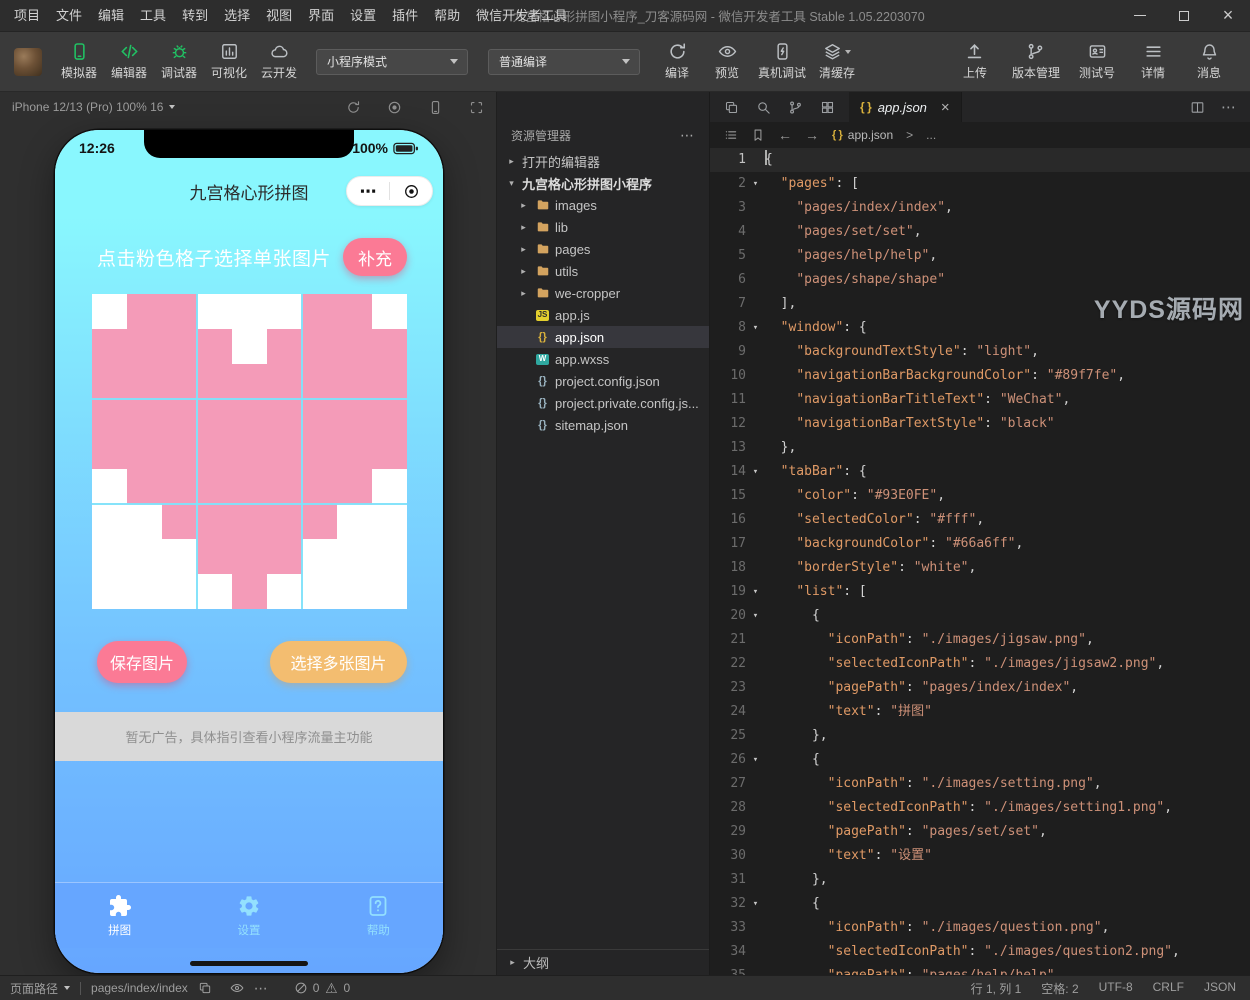 Image resolution: width=1250 pixels, height=1000 pixels. Describe the element at coordinates (837, 61) in the screenshot. I see `clear-cache-button: 清缓存` at that location.